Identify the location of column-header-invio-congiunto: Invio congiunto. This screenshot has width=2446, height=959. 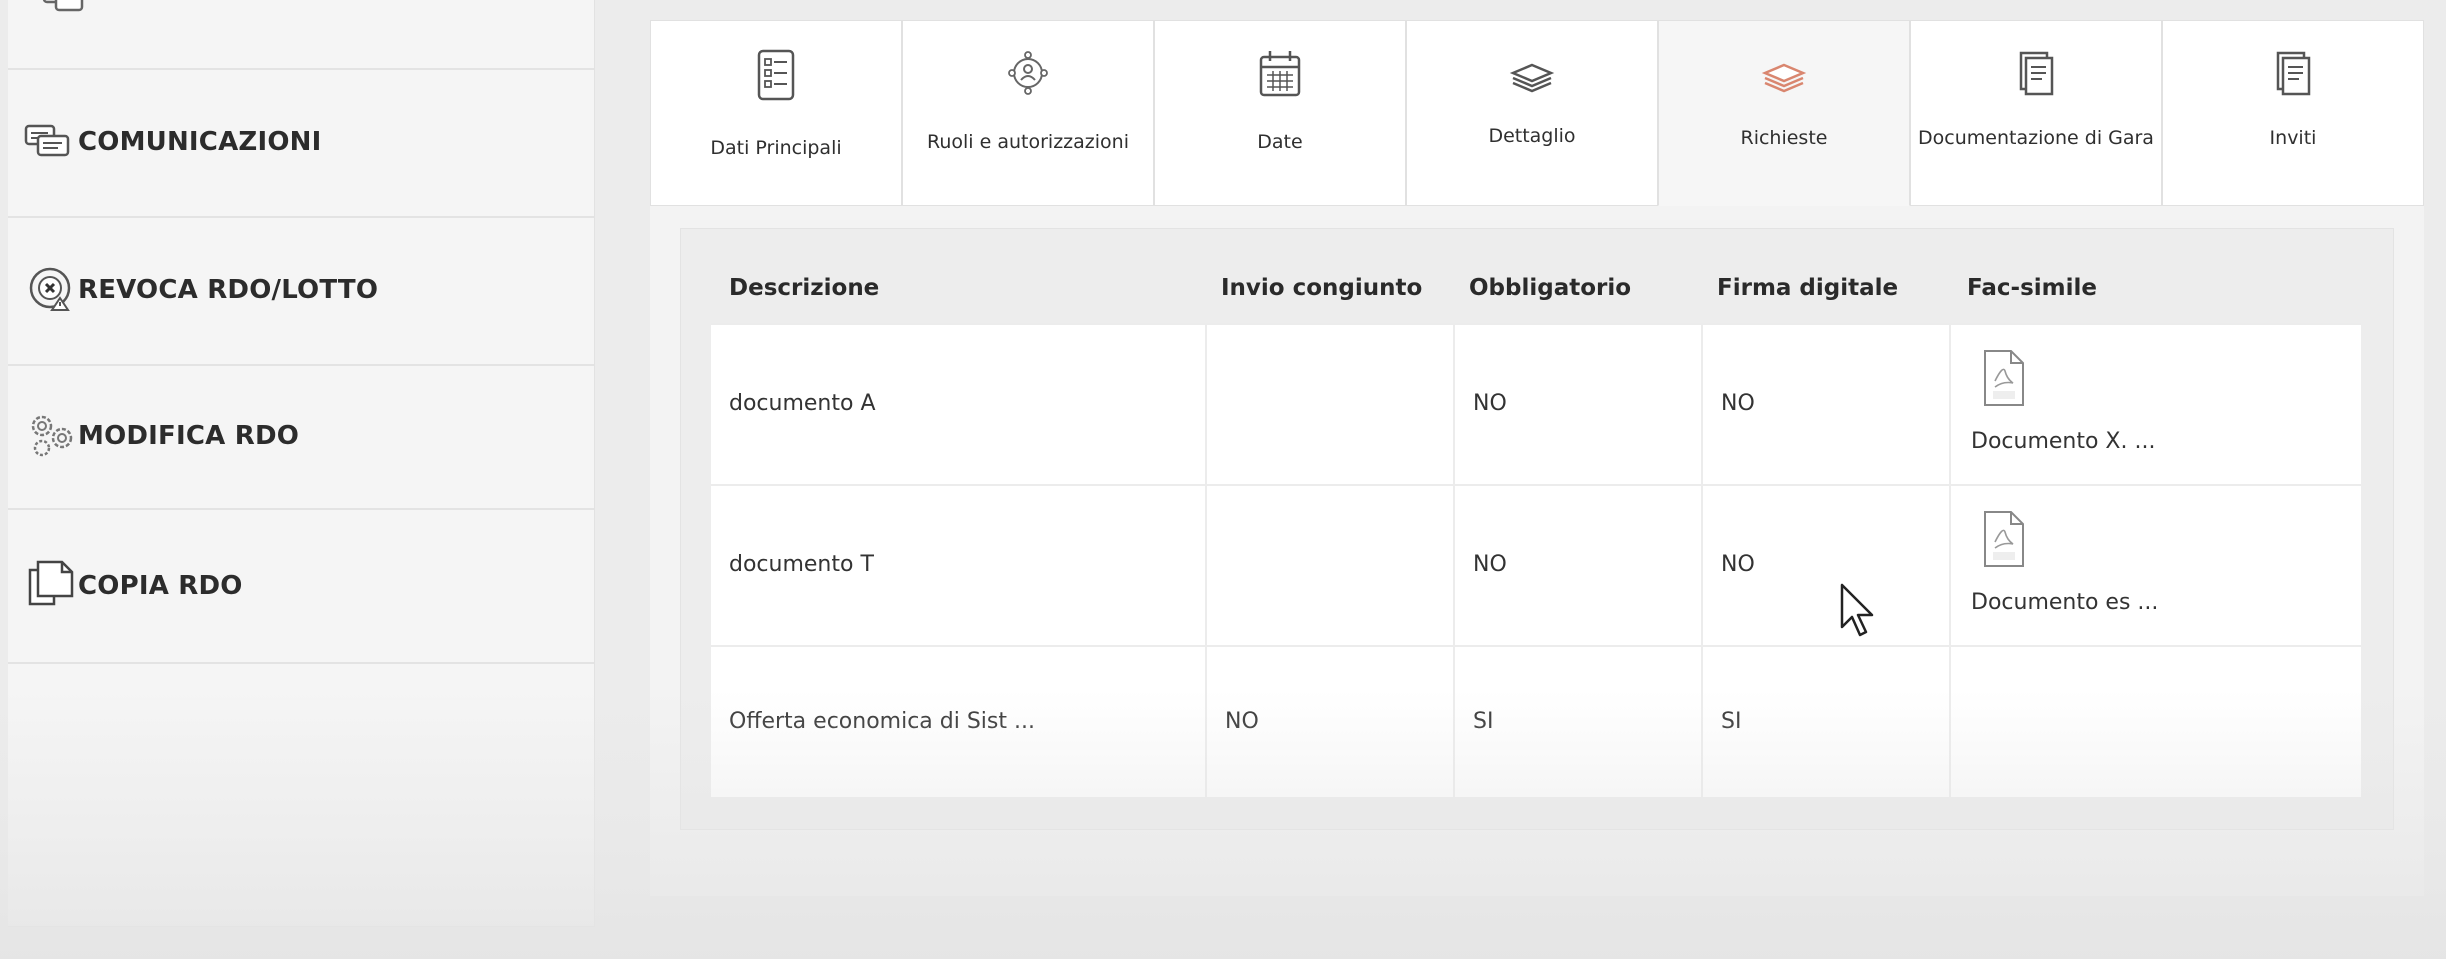
(1322, 288).